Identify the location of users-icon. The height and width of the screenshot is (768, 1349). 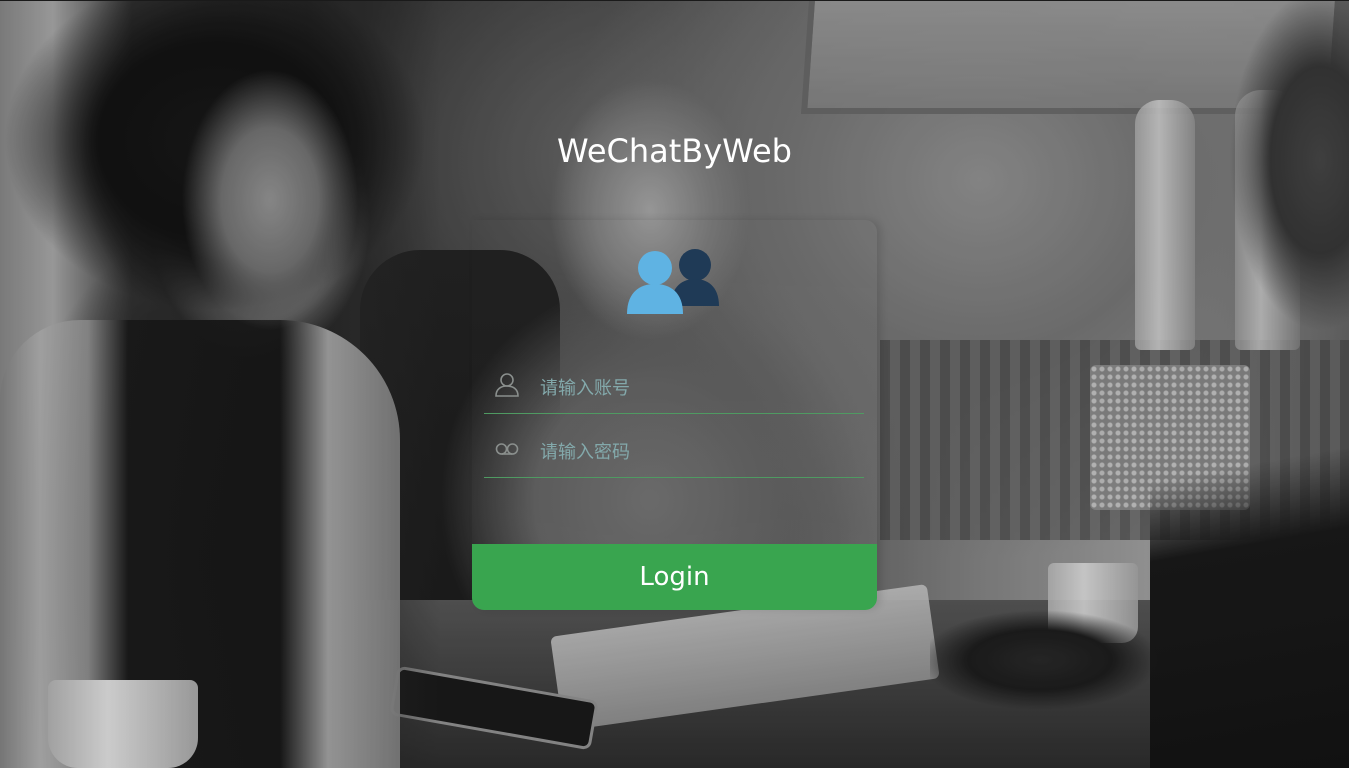
(673, 281).